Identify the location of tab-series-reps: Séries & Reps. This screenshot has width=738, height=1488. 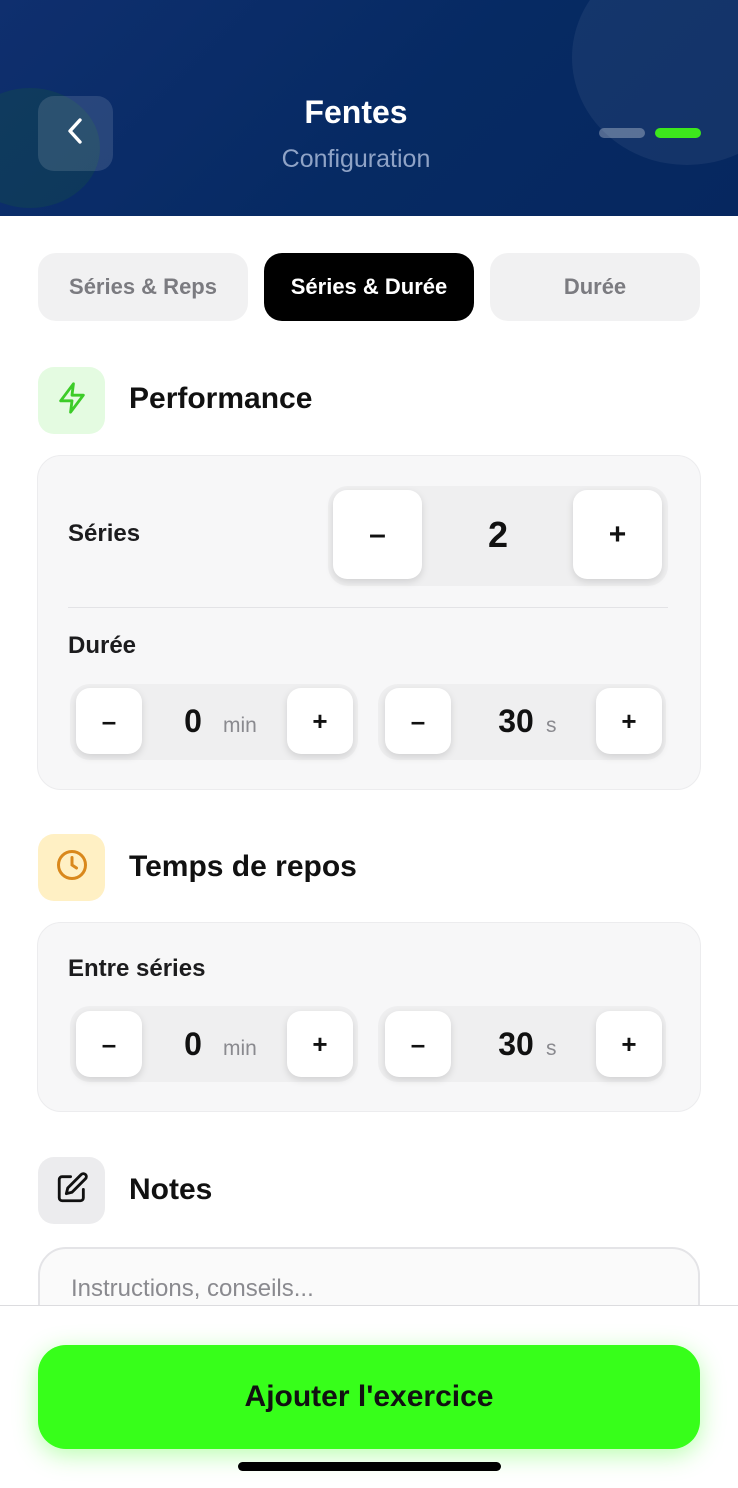
(143, 287).